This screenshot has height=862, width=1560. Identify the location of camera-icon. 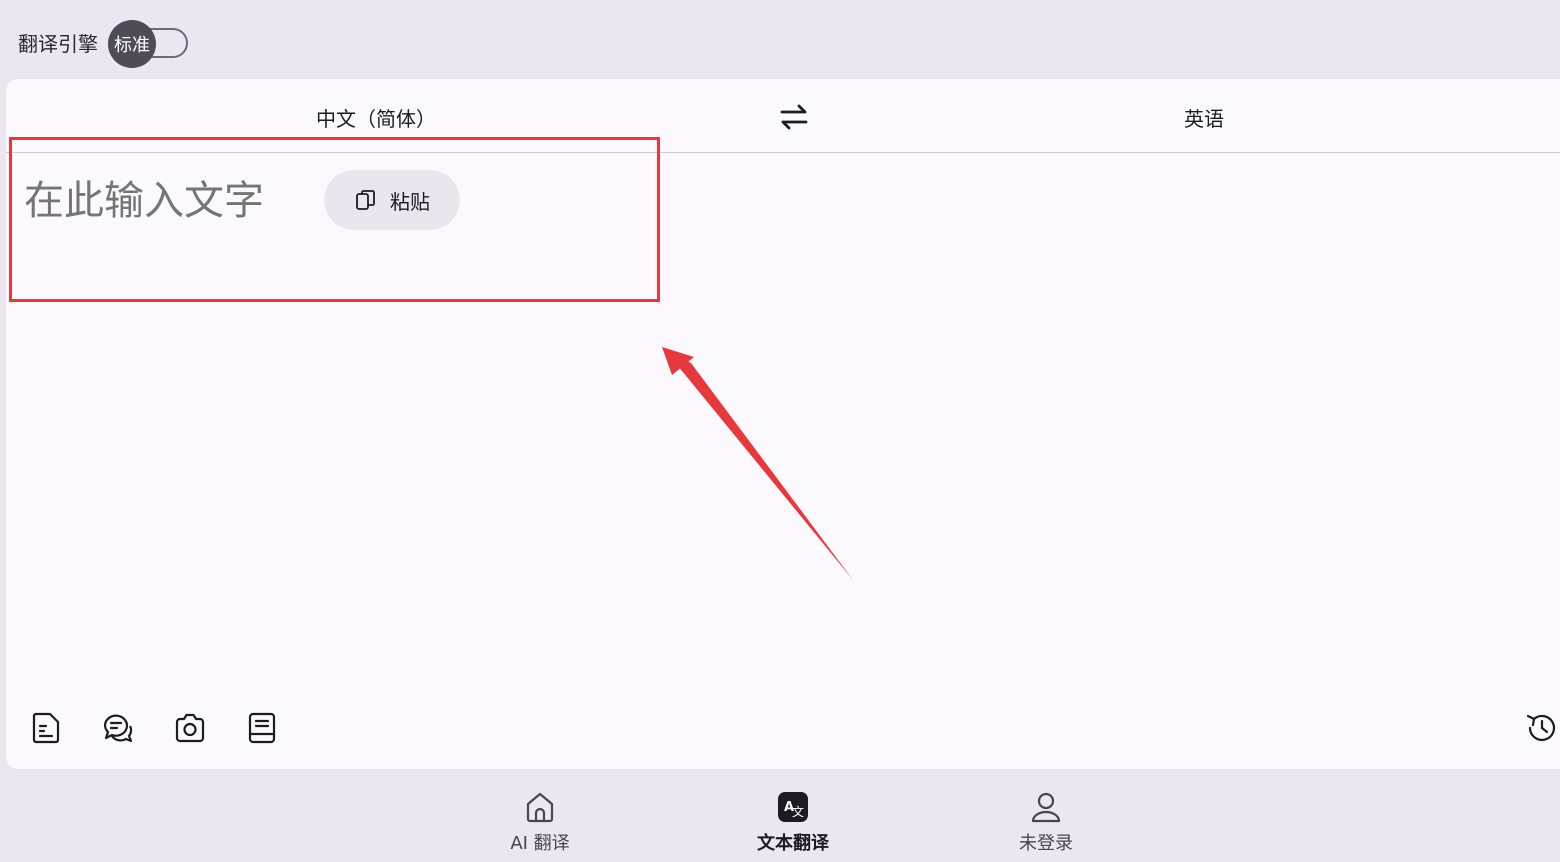
(190, 728).